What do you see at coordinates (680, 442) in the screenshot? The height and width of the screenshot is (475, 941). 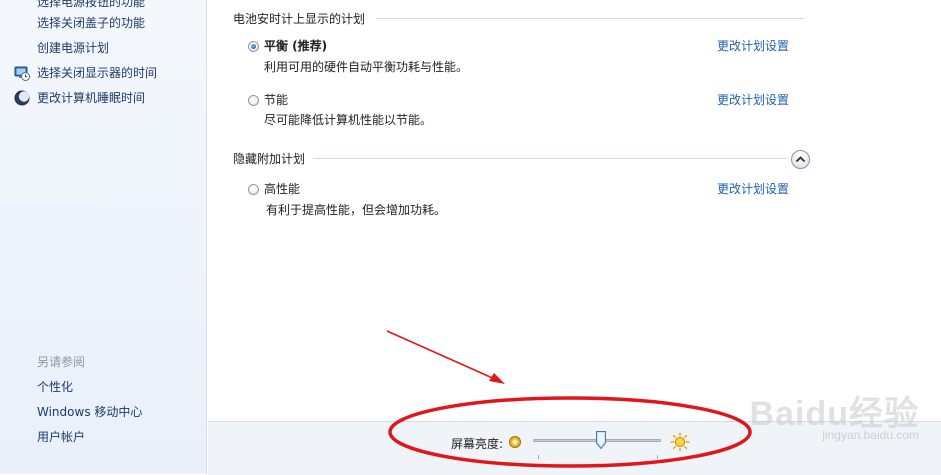 I see `bright-brightness-icon` at bounding box center [680, 442].